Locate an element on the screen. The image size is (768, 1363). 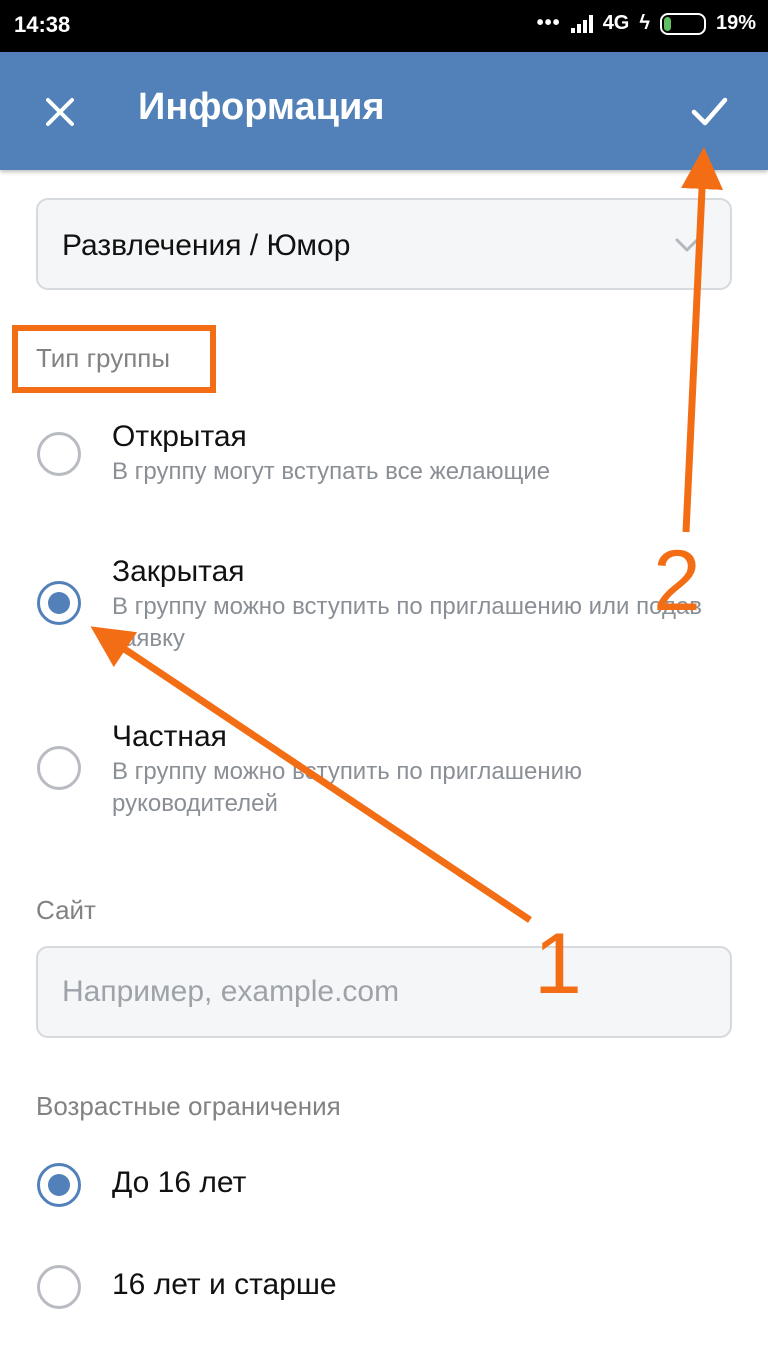
annotation-number-2: 2 is located at coordinates (677, 581).